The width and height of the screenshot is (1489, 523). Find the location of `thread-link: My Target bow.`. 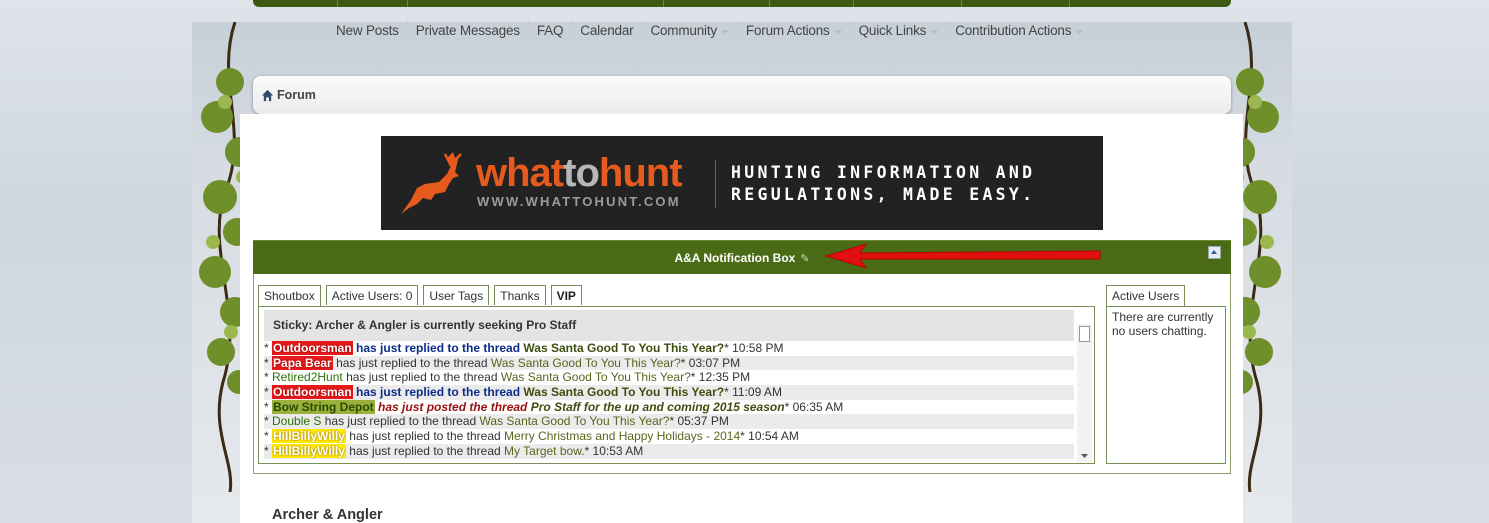

thread-link: My Target bow. is located at coordinates (544, 451).